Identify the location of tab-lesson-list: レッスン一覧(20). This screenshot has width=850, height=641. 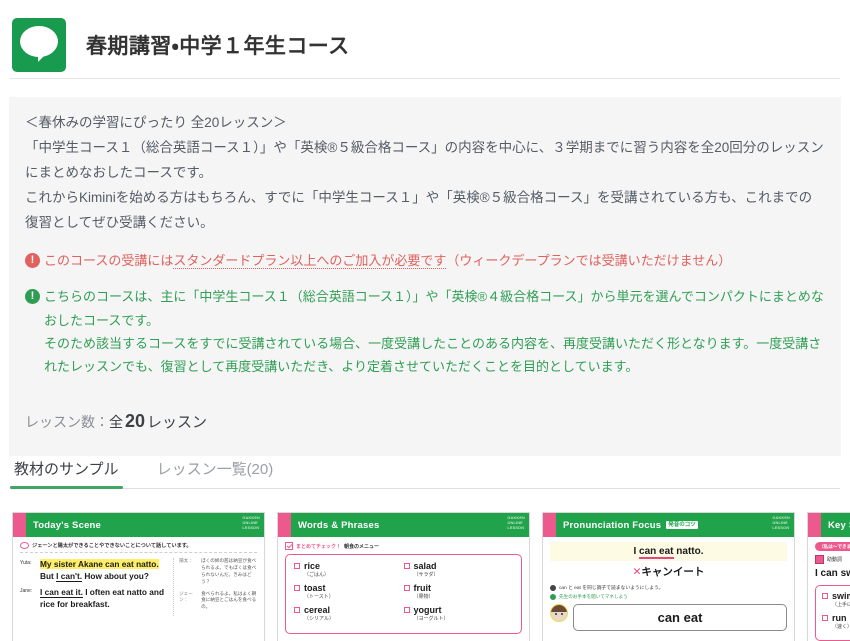
(215, 473).